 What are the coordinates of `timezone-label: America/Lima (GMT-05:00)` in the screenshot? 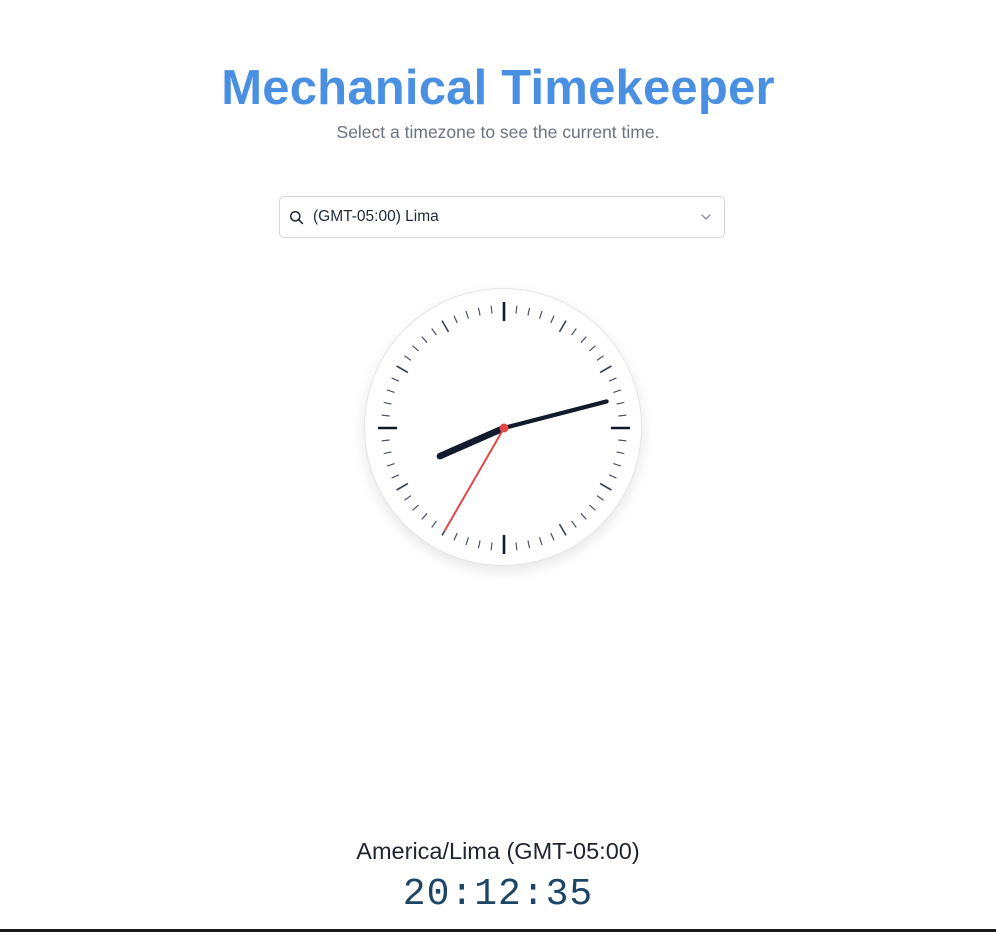 It's located at (498, 851).